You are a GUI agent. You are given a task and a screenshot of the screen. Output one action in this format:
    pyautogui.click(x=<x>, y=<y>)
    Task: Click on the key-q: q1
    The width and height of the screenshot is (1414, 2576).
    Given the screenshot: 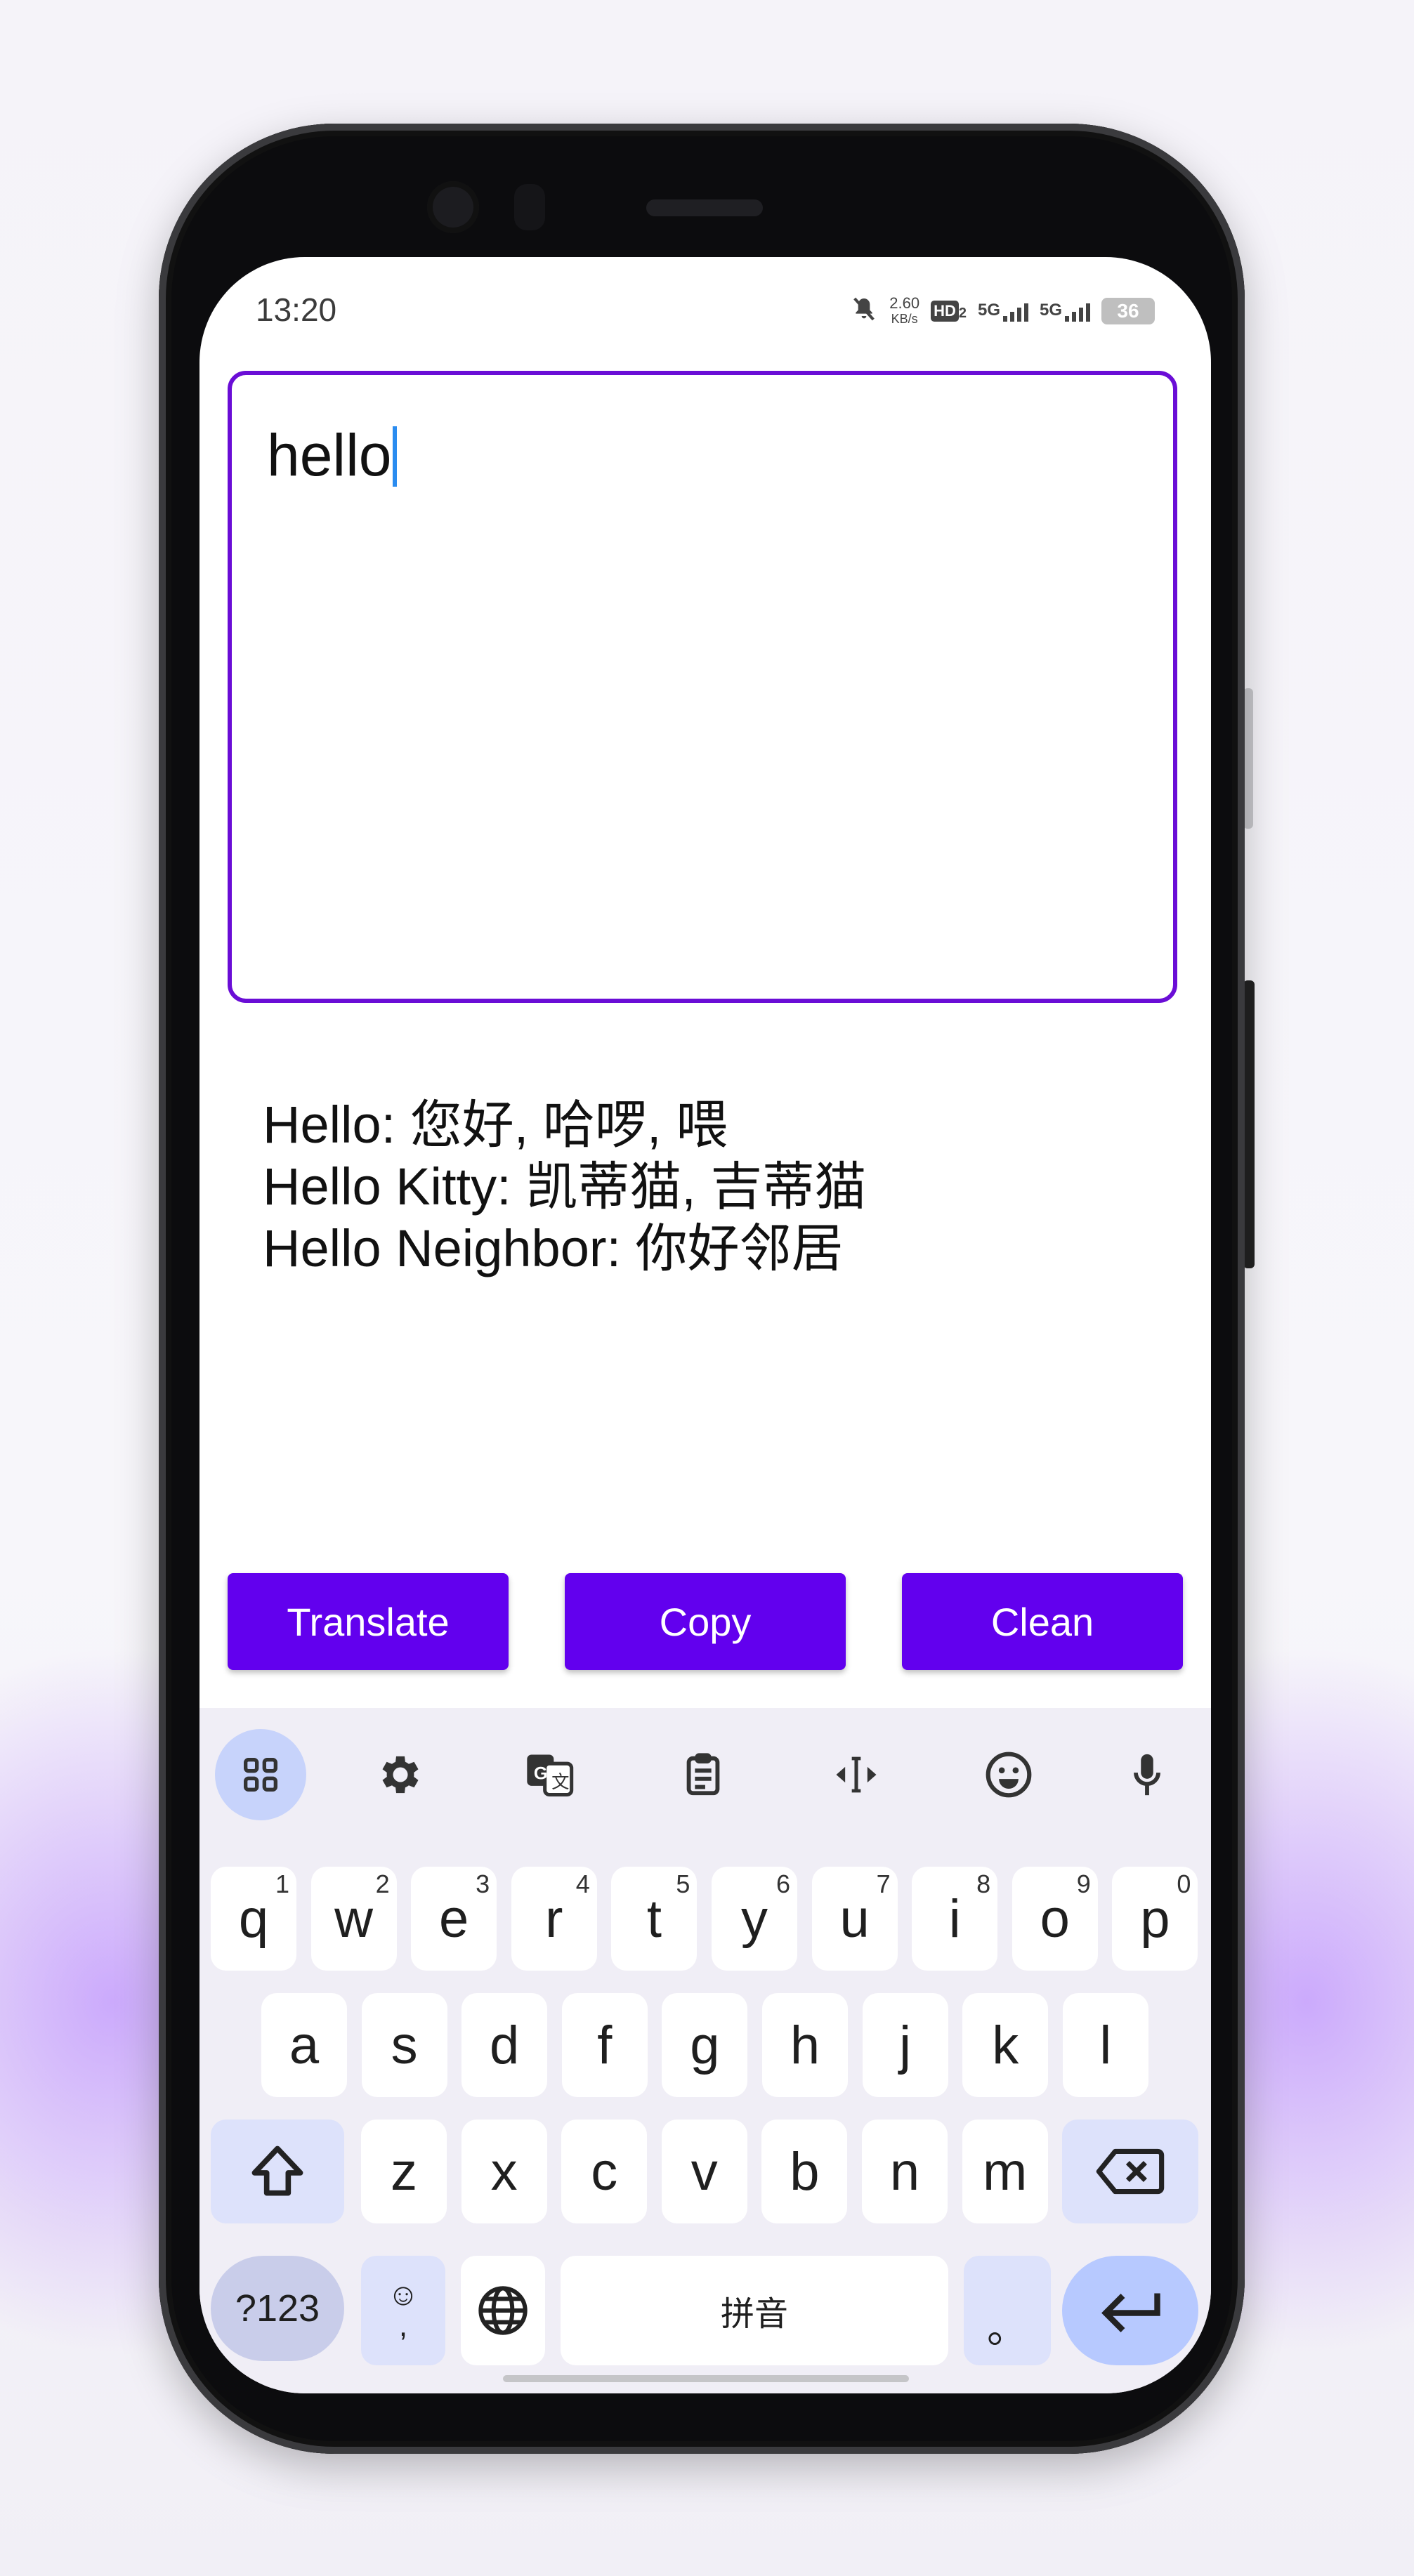 What is the action you would take?
    pyautogui.click(x=254, y=1919)
    